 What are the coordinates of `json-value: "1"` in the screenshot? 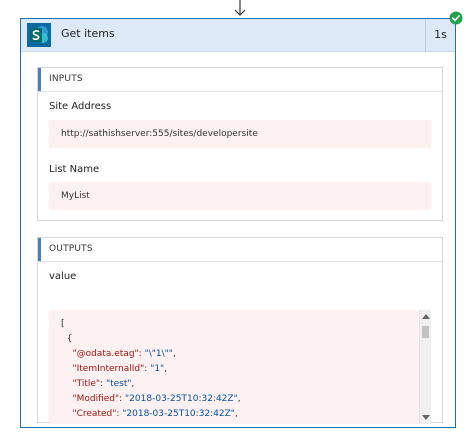 It's located at (157, 369).